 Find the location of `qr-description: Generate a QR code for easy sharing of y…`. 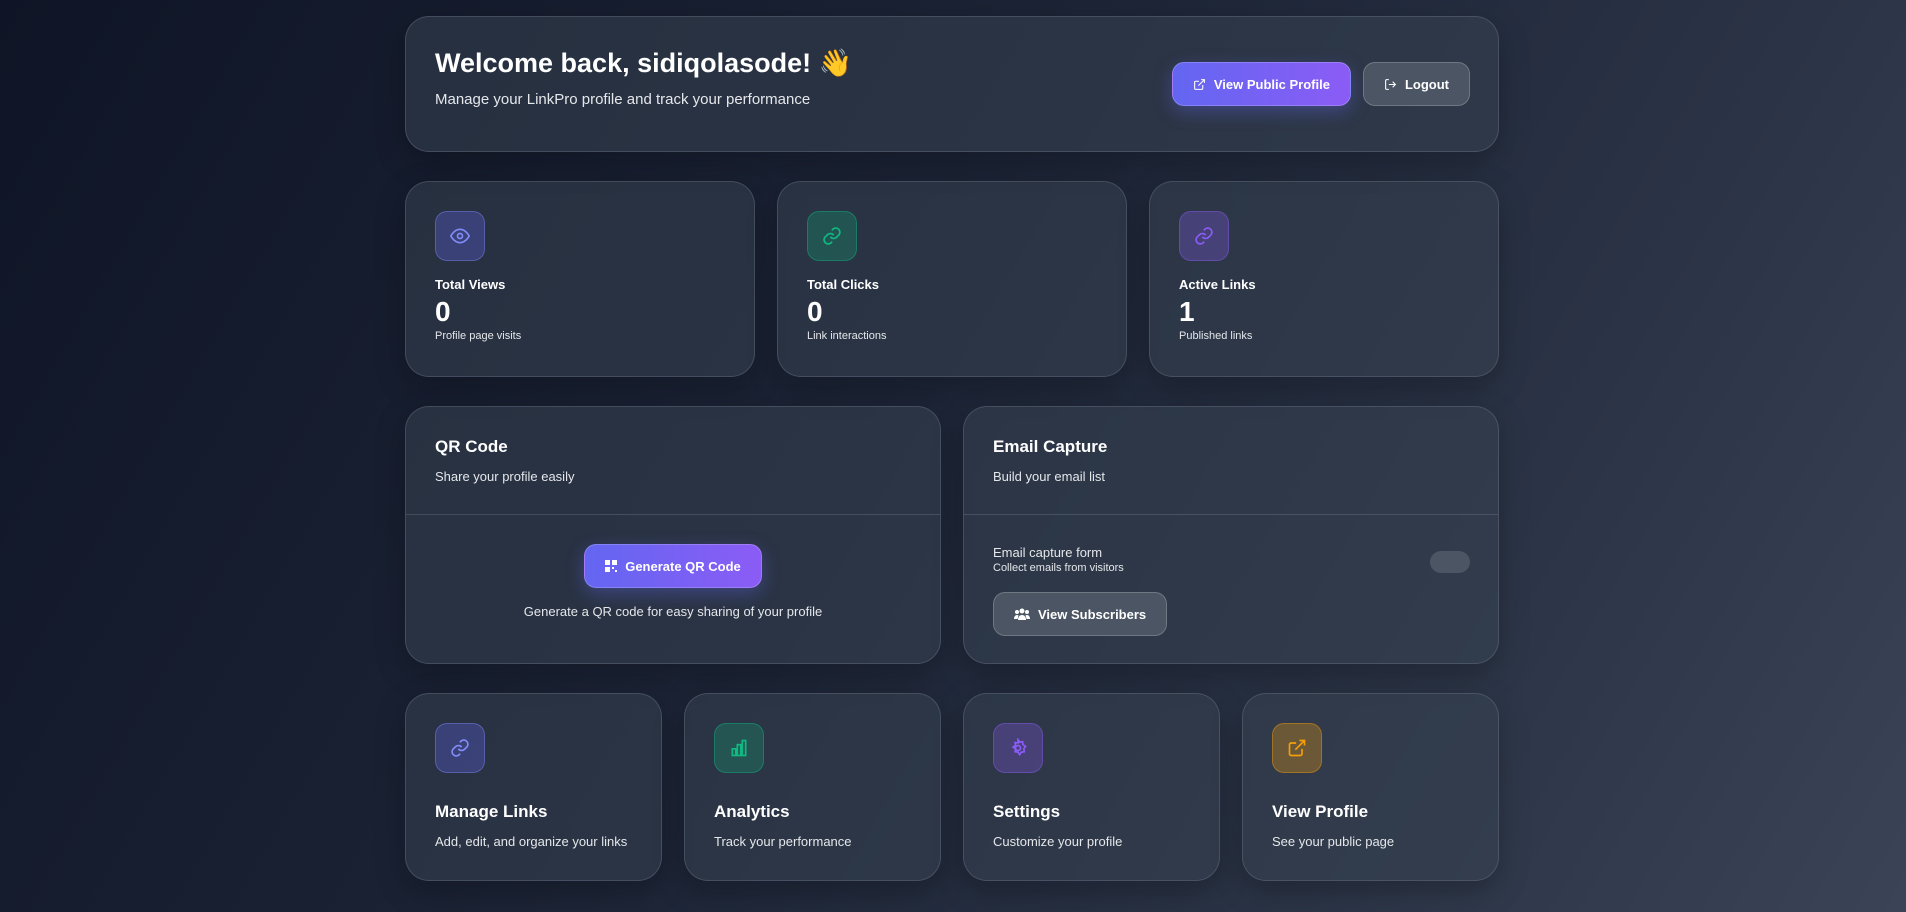

qr-description: Generate a QR code for easy sharing of y… is located at coordinates (673, 611).